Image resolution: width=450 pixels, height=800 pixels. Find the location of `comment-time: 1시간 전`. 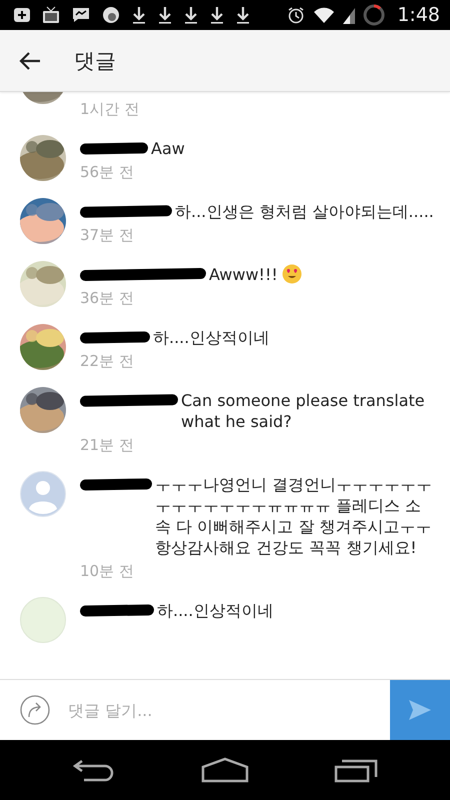

comment-time: 1시간 전 is located at coordinates (110, 109).